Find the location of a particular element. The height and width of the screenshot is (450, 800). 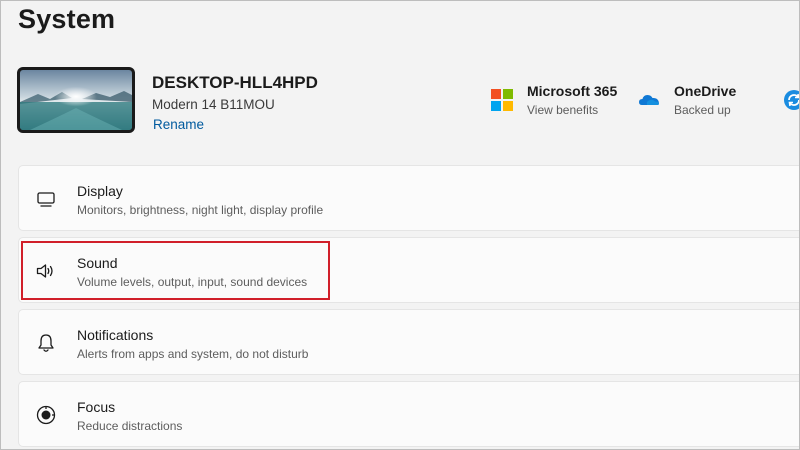

rename-link: Rename is located at coordinates (178, 124).